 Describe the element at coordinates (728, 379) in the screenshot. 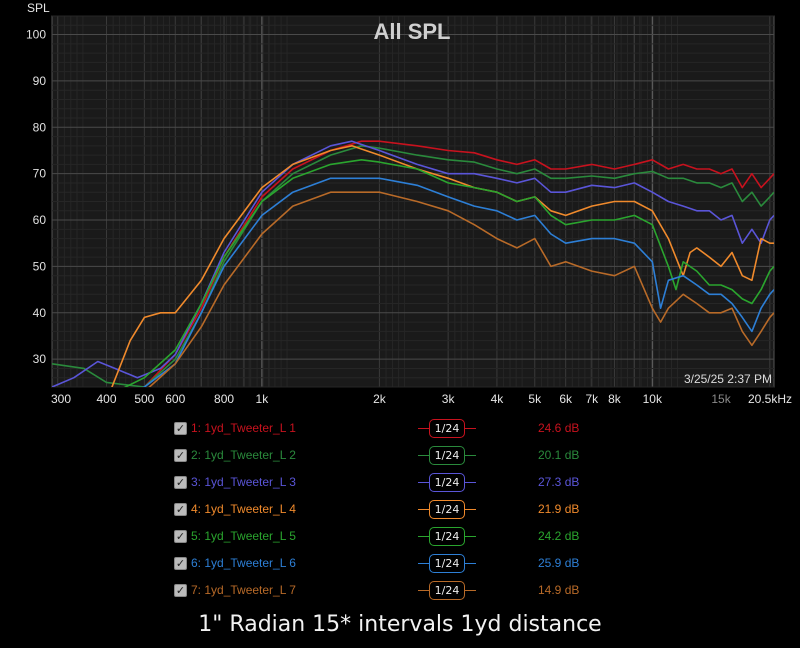

I see `timestamp: 3/25/25 2:37 PM` at that location.